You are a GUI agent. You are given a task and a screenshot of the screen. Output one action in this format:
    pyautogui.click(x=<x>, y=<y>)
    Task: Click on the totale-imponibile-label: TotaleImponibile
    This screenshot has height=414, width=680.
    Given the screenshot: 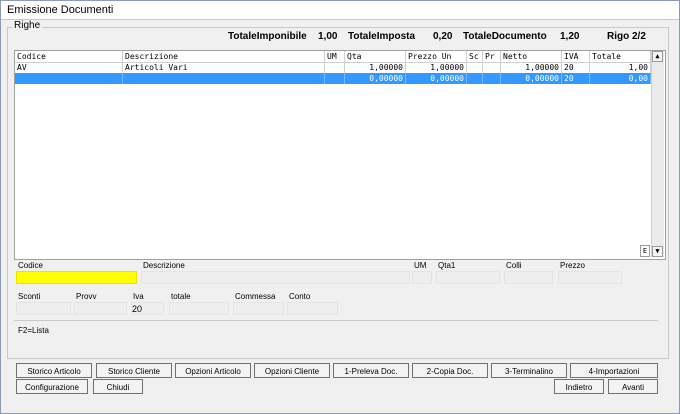 What is the action you would take?
    pyautogui.click(x=267, y=36)
    